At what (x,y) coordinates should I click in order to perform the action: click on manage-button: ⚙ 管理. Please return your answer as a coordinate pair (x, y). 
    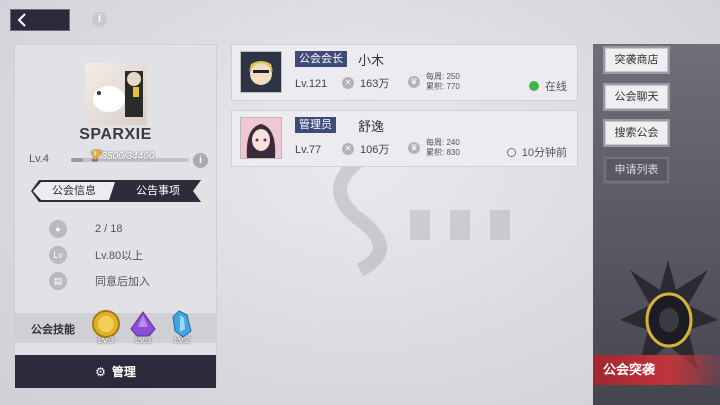
    Looking at the image, I should click on (115, 371).